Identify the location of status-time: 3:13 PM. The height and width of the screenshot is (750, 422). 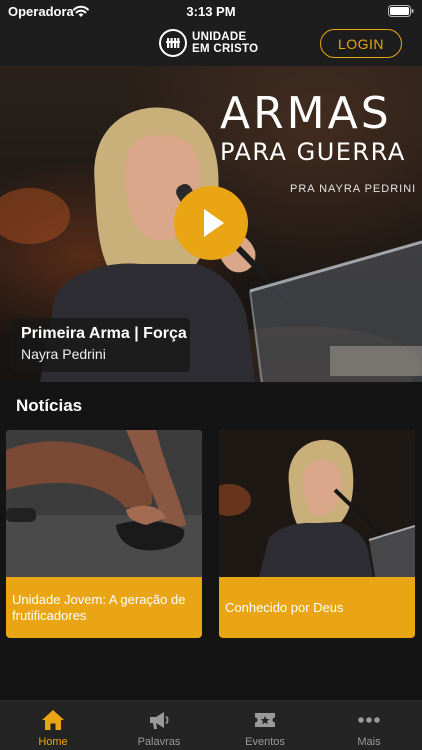
(211, 11).